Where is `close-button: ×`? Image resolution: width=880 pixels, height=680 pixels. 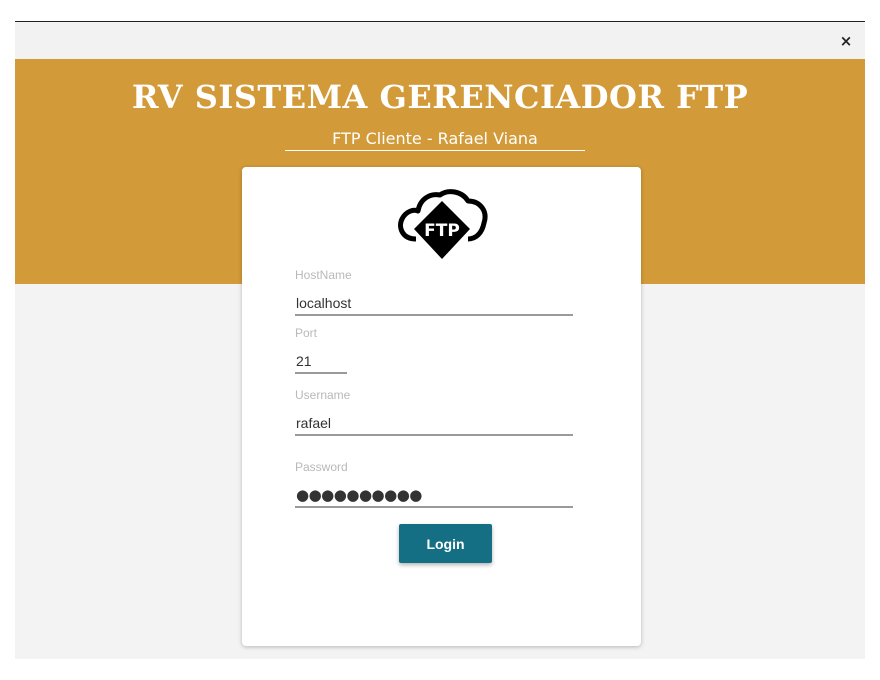 close-button: × is located at coordinates (846, 41).